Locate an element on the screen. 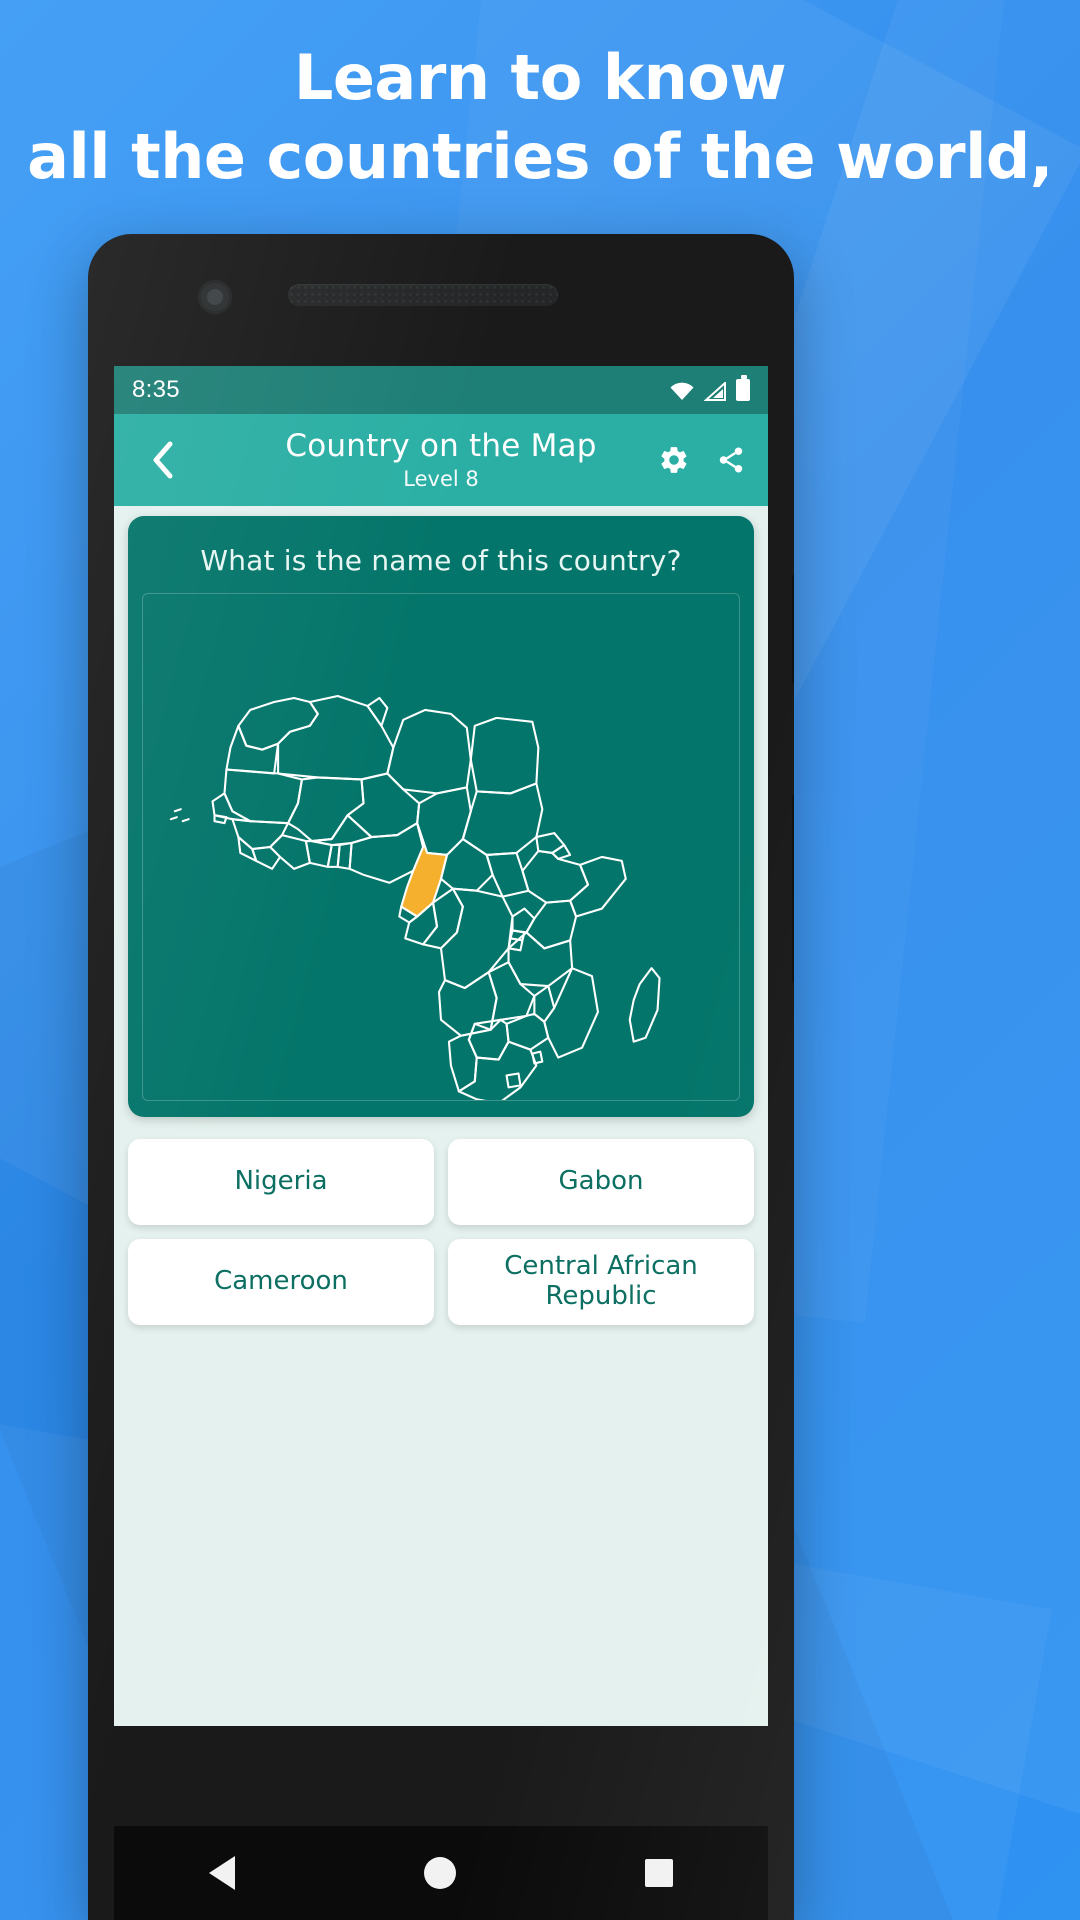 Image resolution: width=1080 pixels, height=1920 pixels. front-camera-icon is located at coordinates (215, 297).